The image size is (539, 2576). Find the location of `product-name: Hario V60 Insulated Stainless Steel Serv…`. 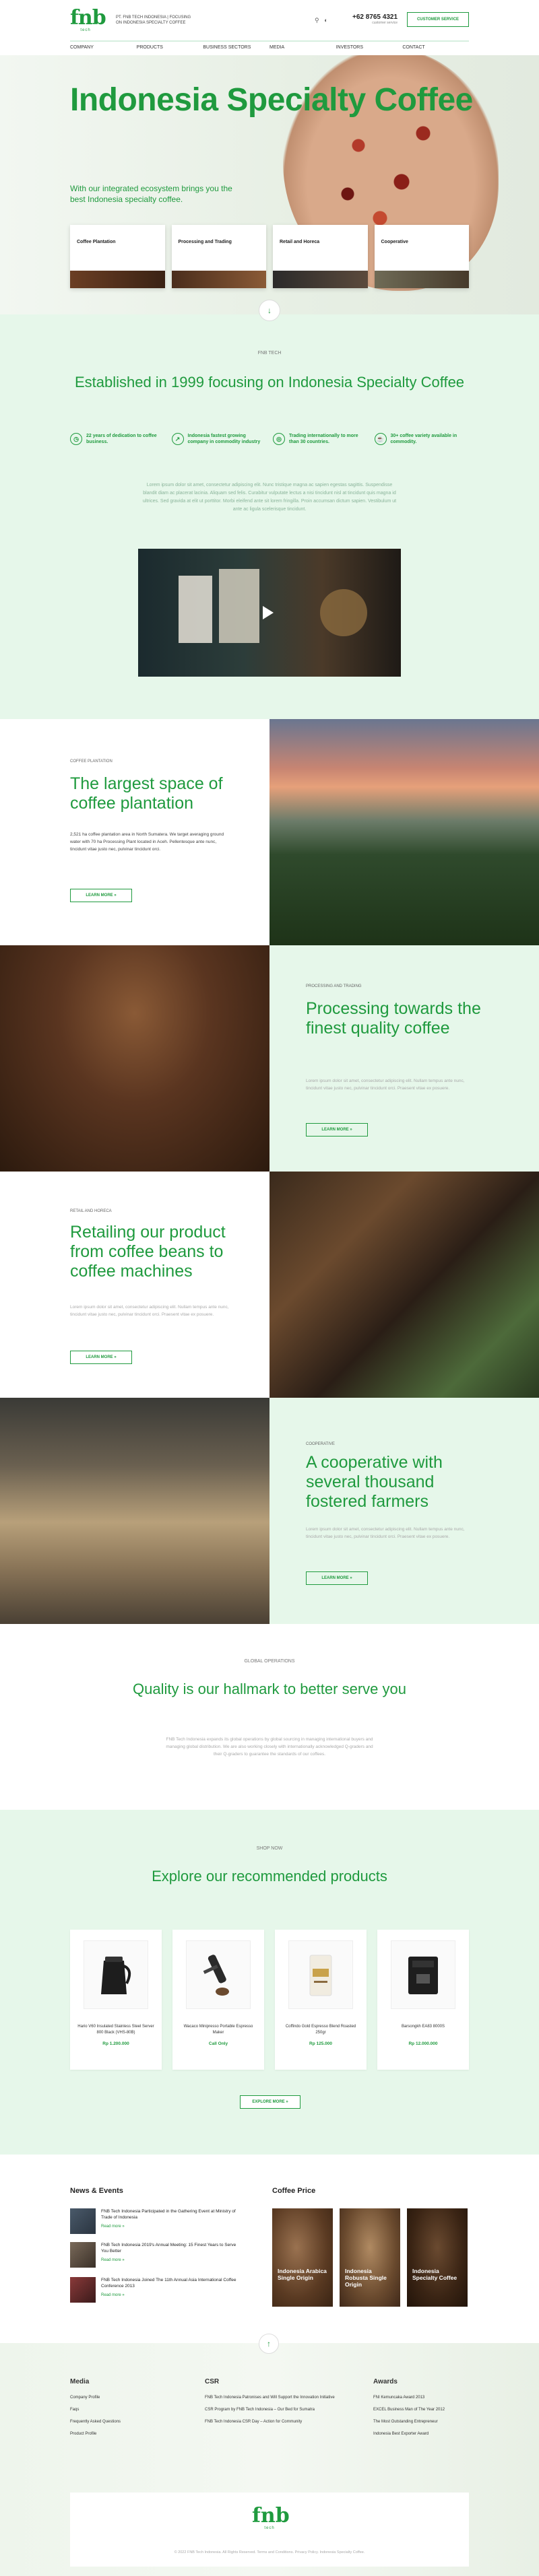

product-name: Hario V60 Insulated Stainless Steel Serv… is located at coordinates (115, 2030).